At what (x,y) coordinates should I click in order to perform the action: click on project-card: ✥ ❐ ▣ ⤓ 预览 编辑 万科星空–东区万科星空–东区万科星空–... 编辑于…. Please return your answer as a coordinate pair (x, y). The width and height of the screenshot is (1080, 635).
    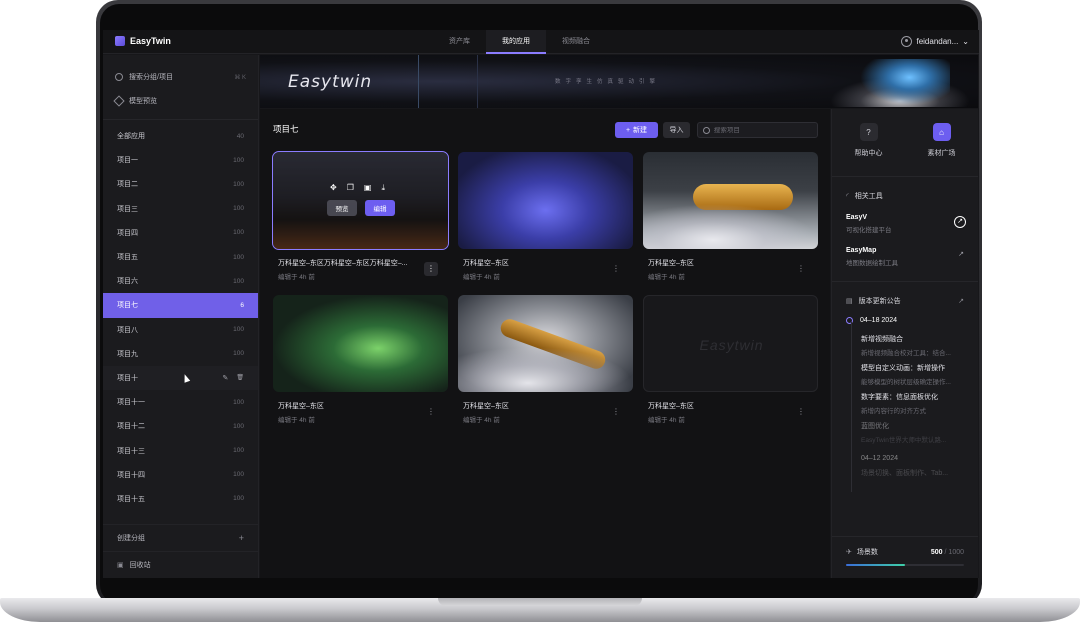
    Looking at the image, I should click on (360, 216).